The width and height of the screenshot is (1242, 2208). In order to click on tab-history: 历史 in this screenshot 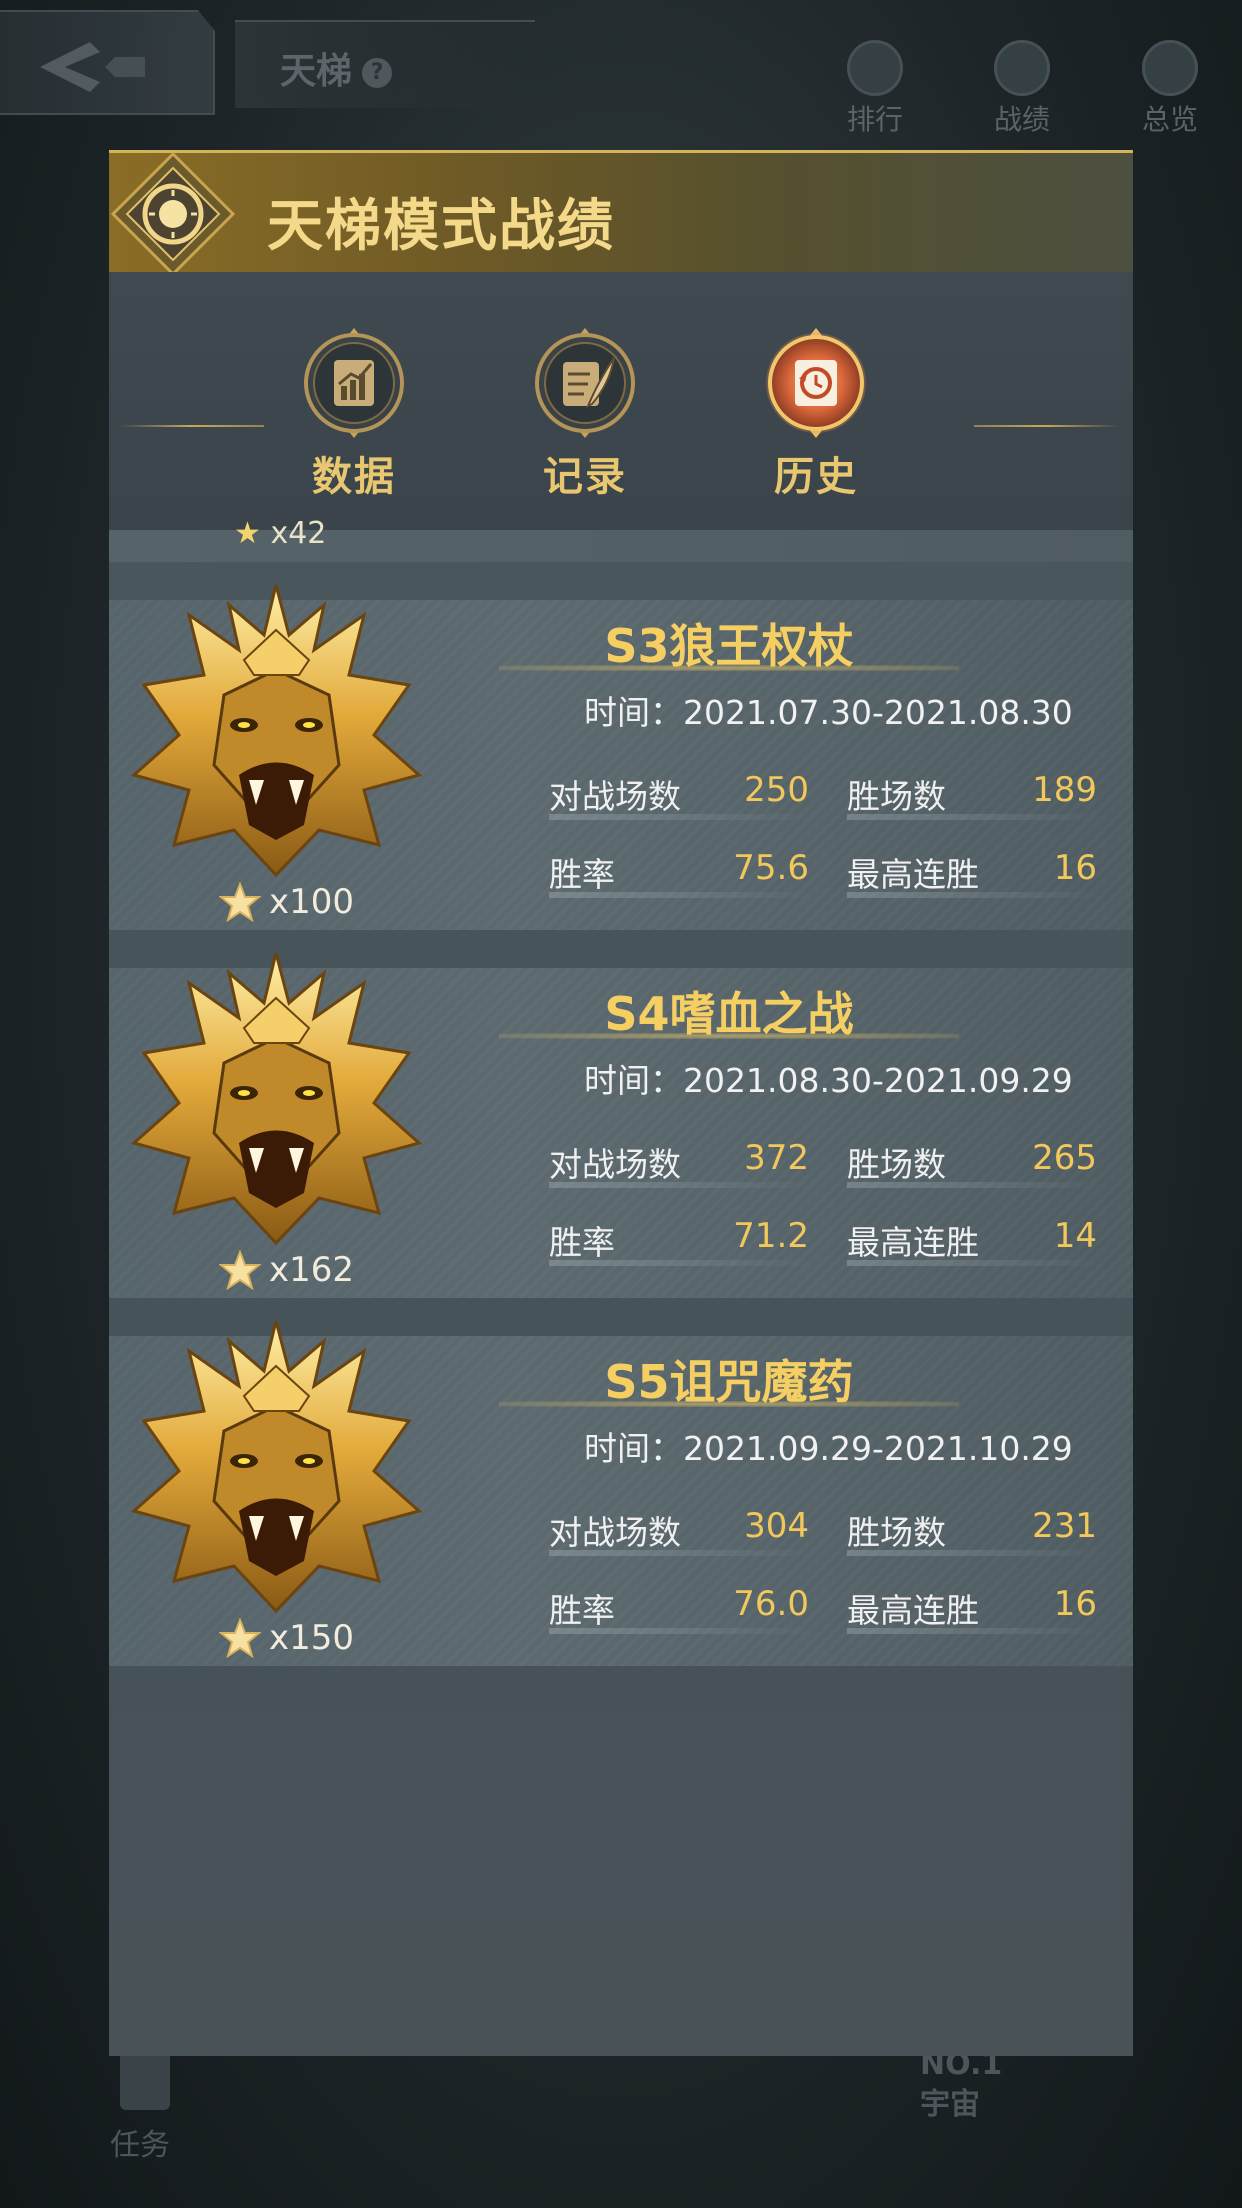, I will do `click(816, 415)`.